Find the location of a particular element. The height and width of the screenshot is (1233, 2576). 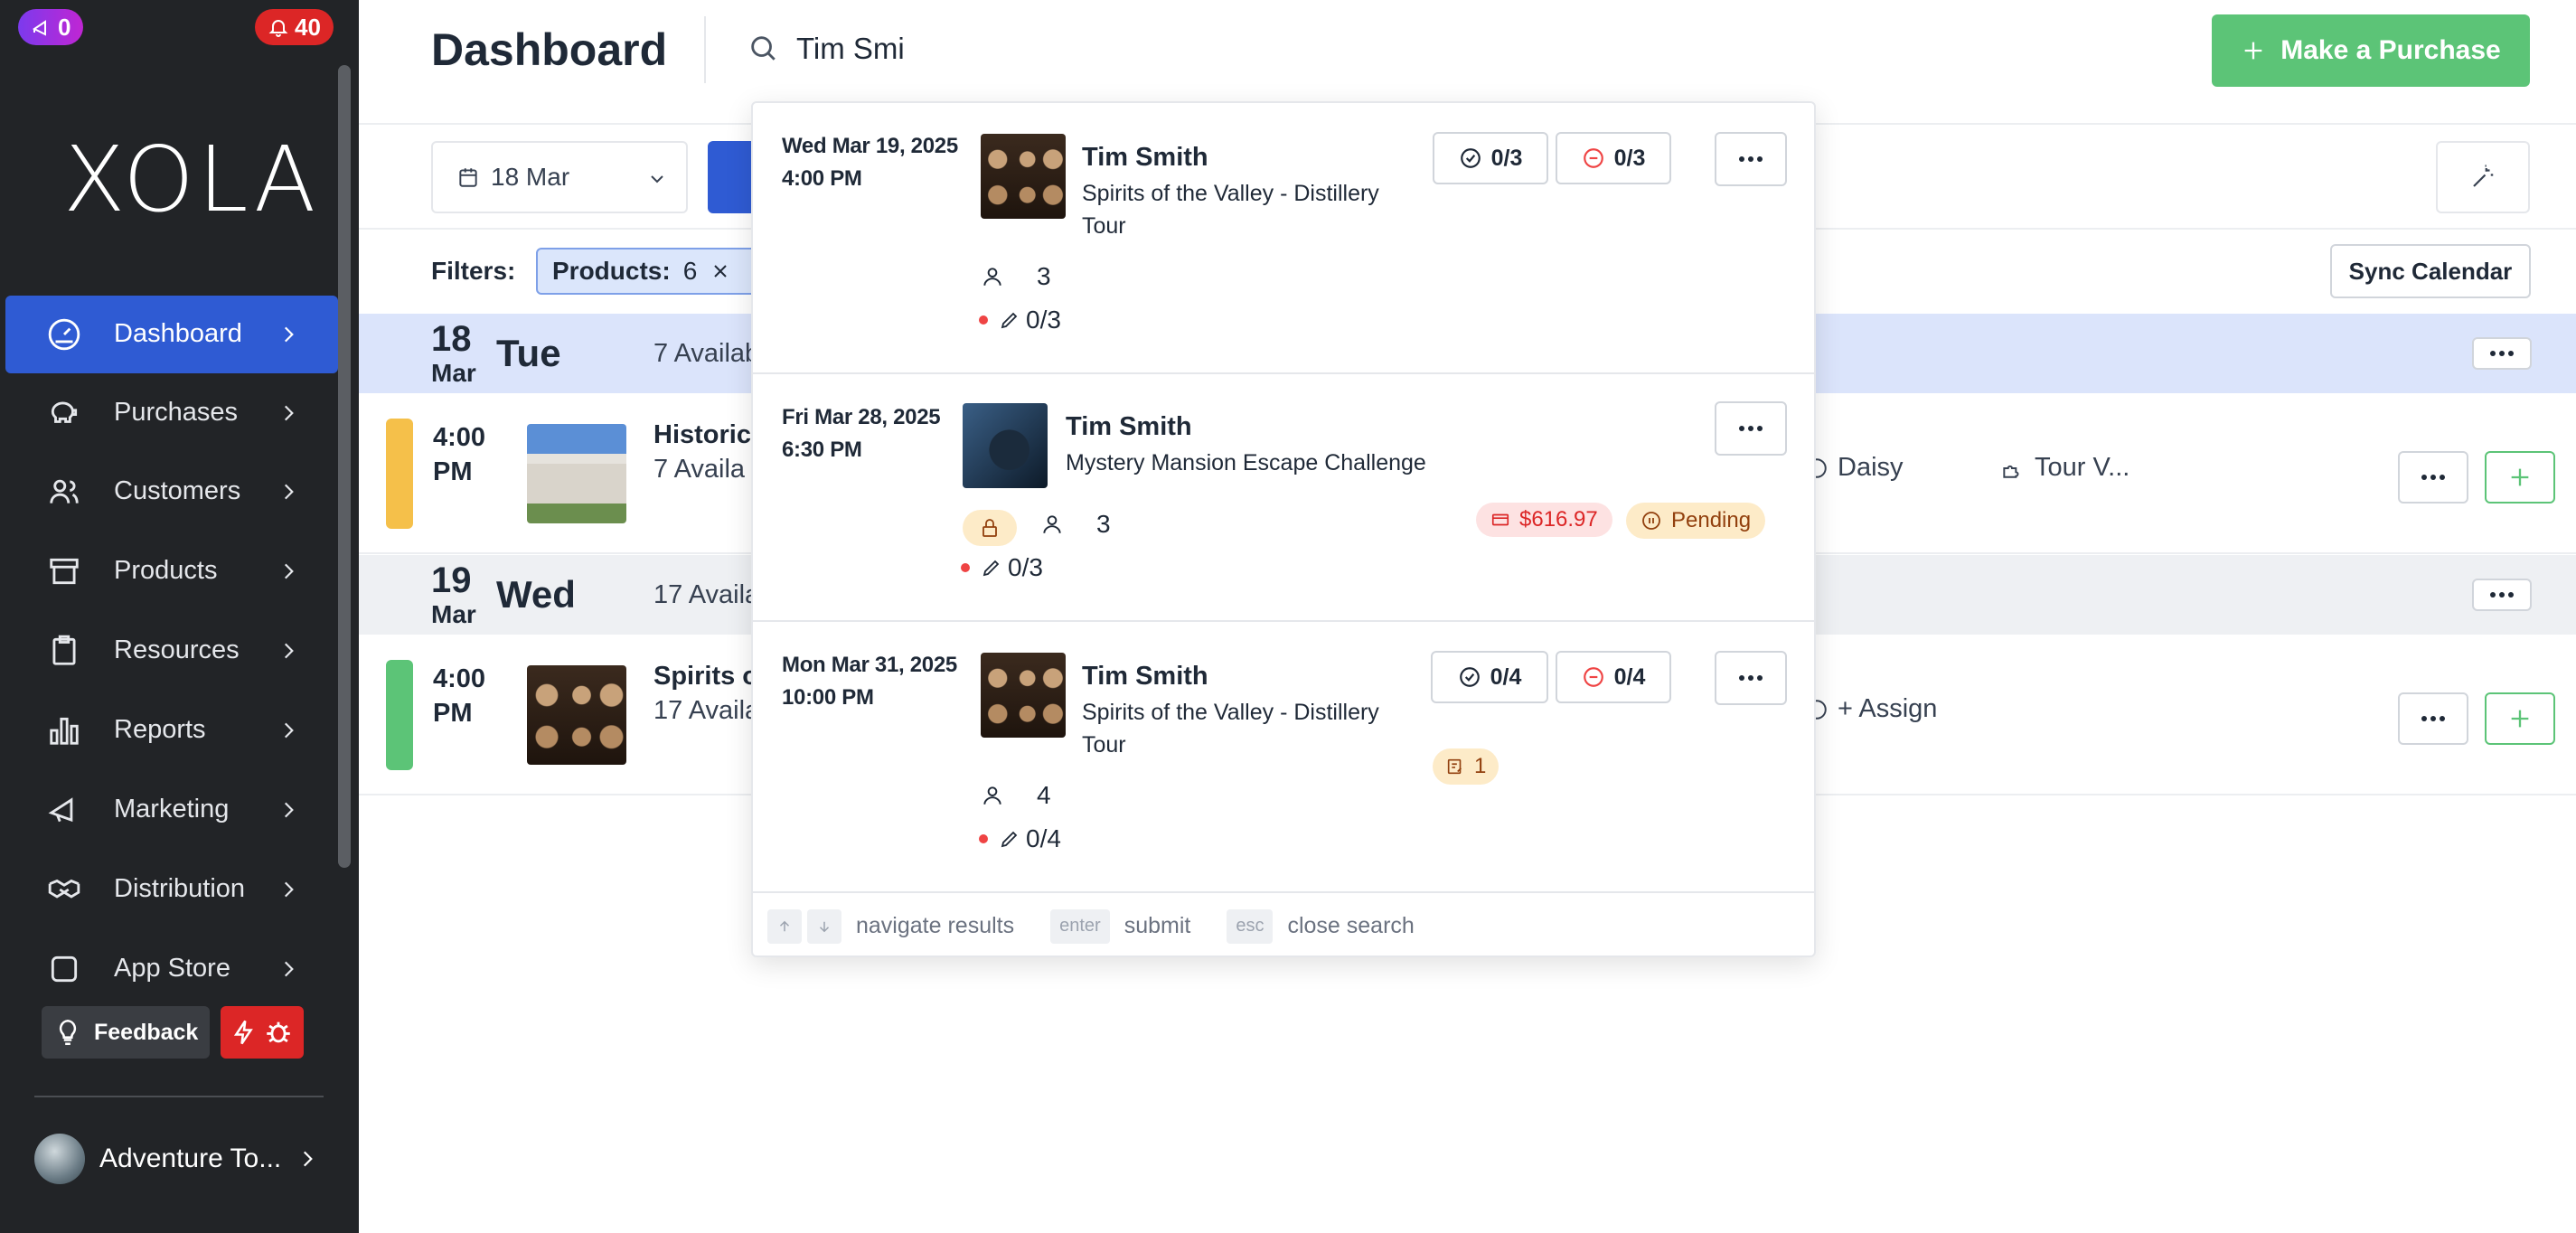

lock-badge is located at coordinates (990, 528).